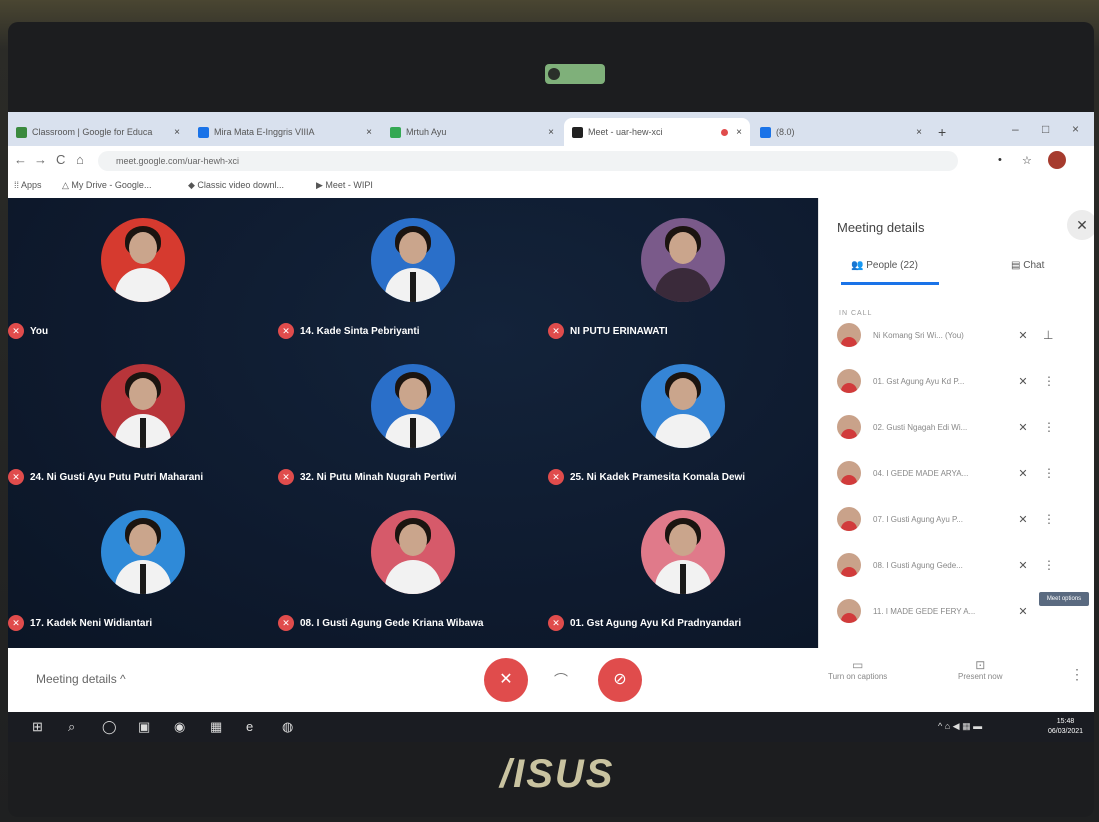  I want to click on taskbar-clock: 15:48 06/03/2021, so click(1065, 727).